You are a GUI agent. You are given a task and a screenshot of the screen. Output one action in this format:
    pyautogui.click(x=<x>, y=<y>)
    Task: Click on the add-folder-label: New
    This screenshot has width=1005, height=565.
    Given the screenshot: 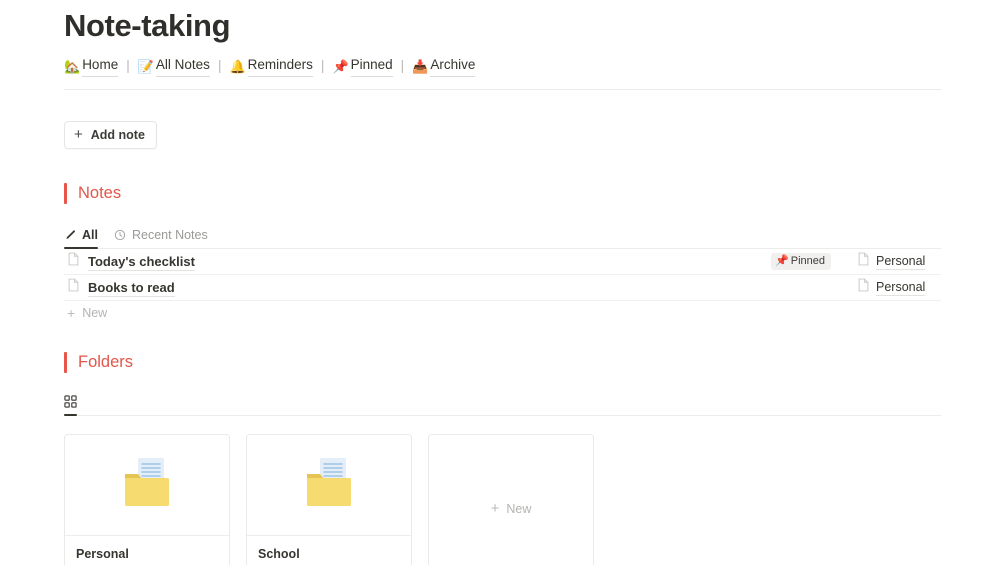 What is the action you would take?
    pyautogui.click(x=519, y=509)
    